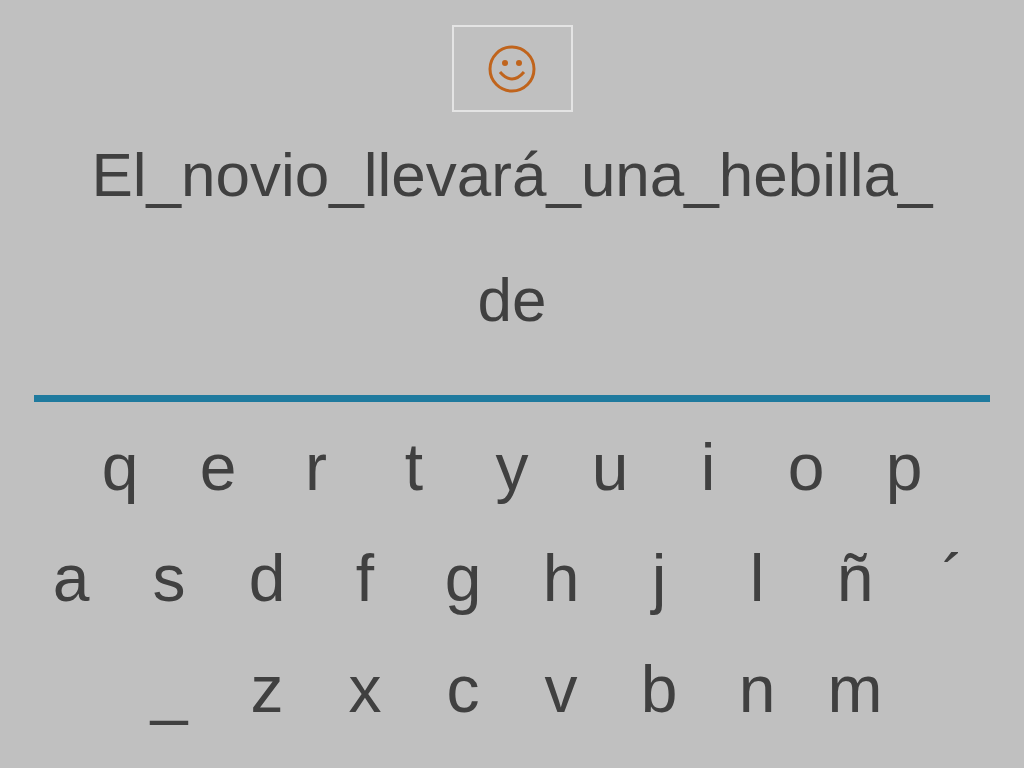  What do you see at coordinates (561, 688) in the screenshot?
I see `letter-key: v` at bounding box center [561, 688].